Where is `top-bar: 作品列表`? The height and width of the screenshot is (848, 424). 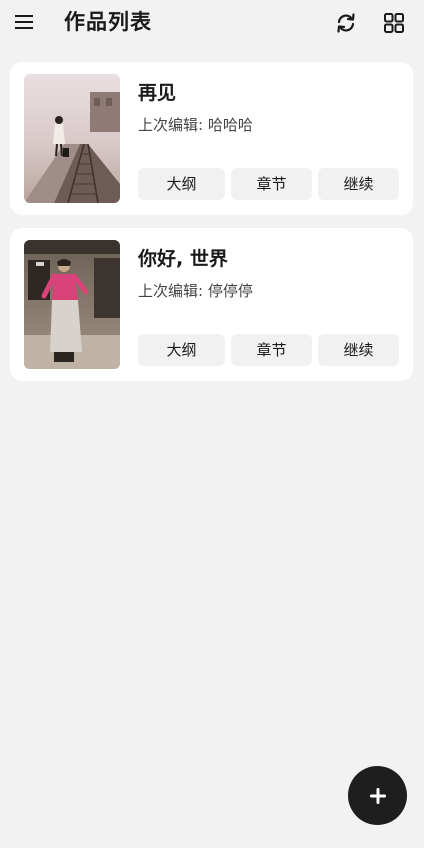 top-bar: 作品列表 is located at coordinates (212, 22).